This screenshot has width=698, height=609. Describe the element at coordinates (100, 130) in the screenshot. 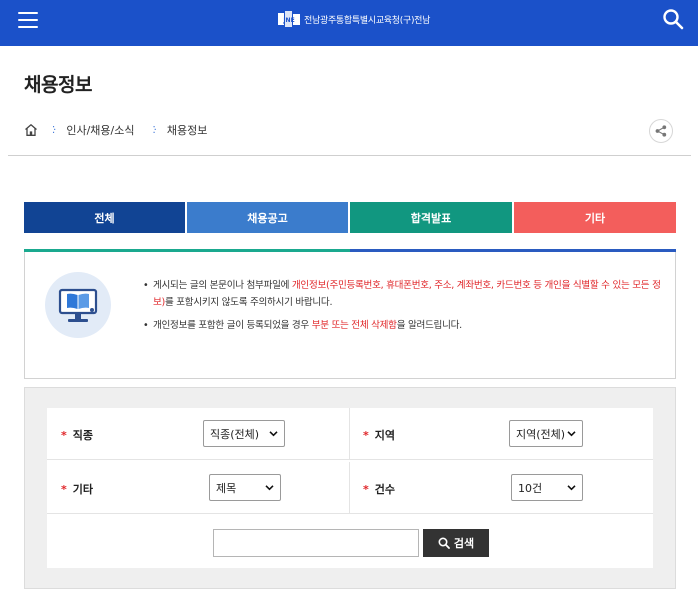

I see `breadcrumb-item-category: 인사/채용/소식` at that location.